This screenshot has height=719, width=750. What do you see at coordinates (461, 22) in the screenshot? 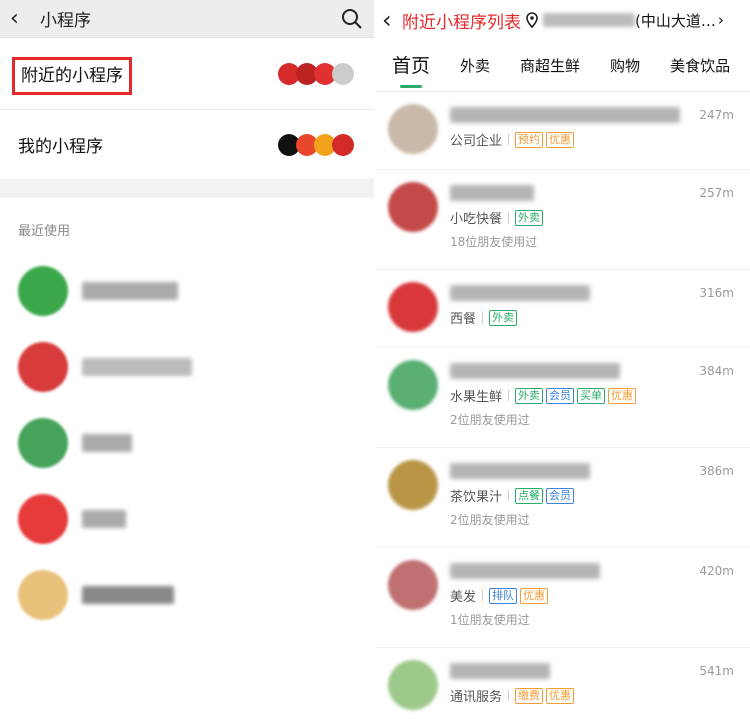
I see `page-title: 附近小程序列表` at bounding box center [461, 22].